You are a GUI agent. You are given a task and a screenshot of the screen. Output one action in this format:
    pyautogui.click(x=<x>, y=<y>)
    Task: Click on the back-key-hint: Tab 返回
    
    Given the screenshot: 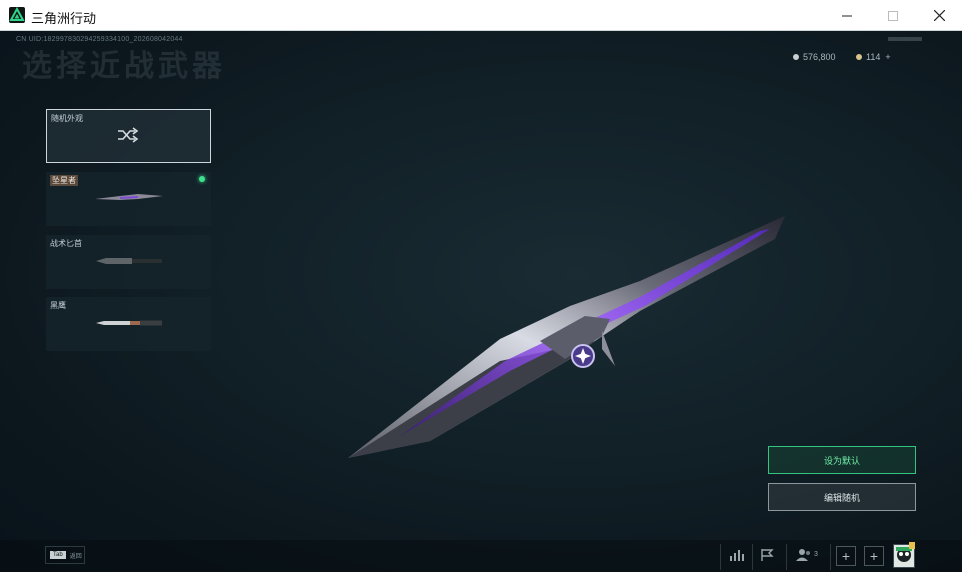 What is the action you would take?
    pyautogui.click(x=65, y=555)
    